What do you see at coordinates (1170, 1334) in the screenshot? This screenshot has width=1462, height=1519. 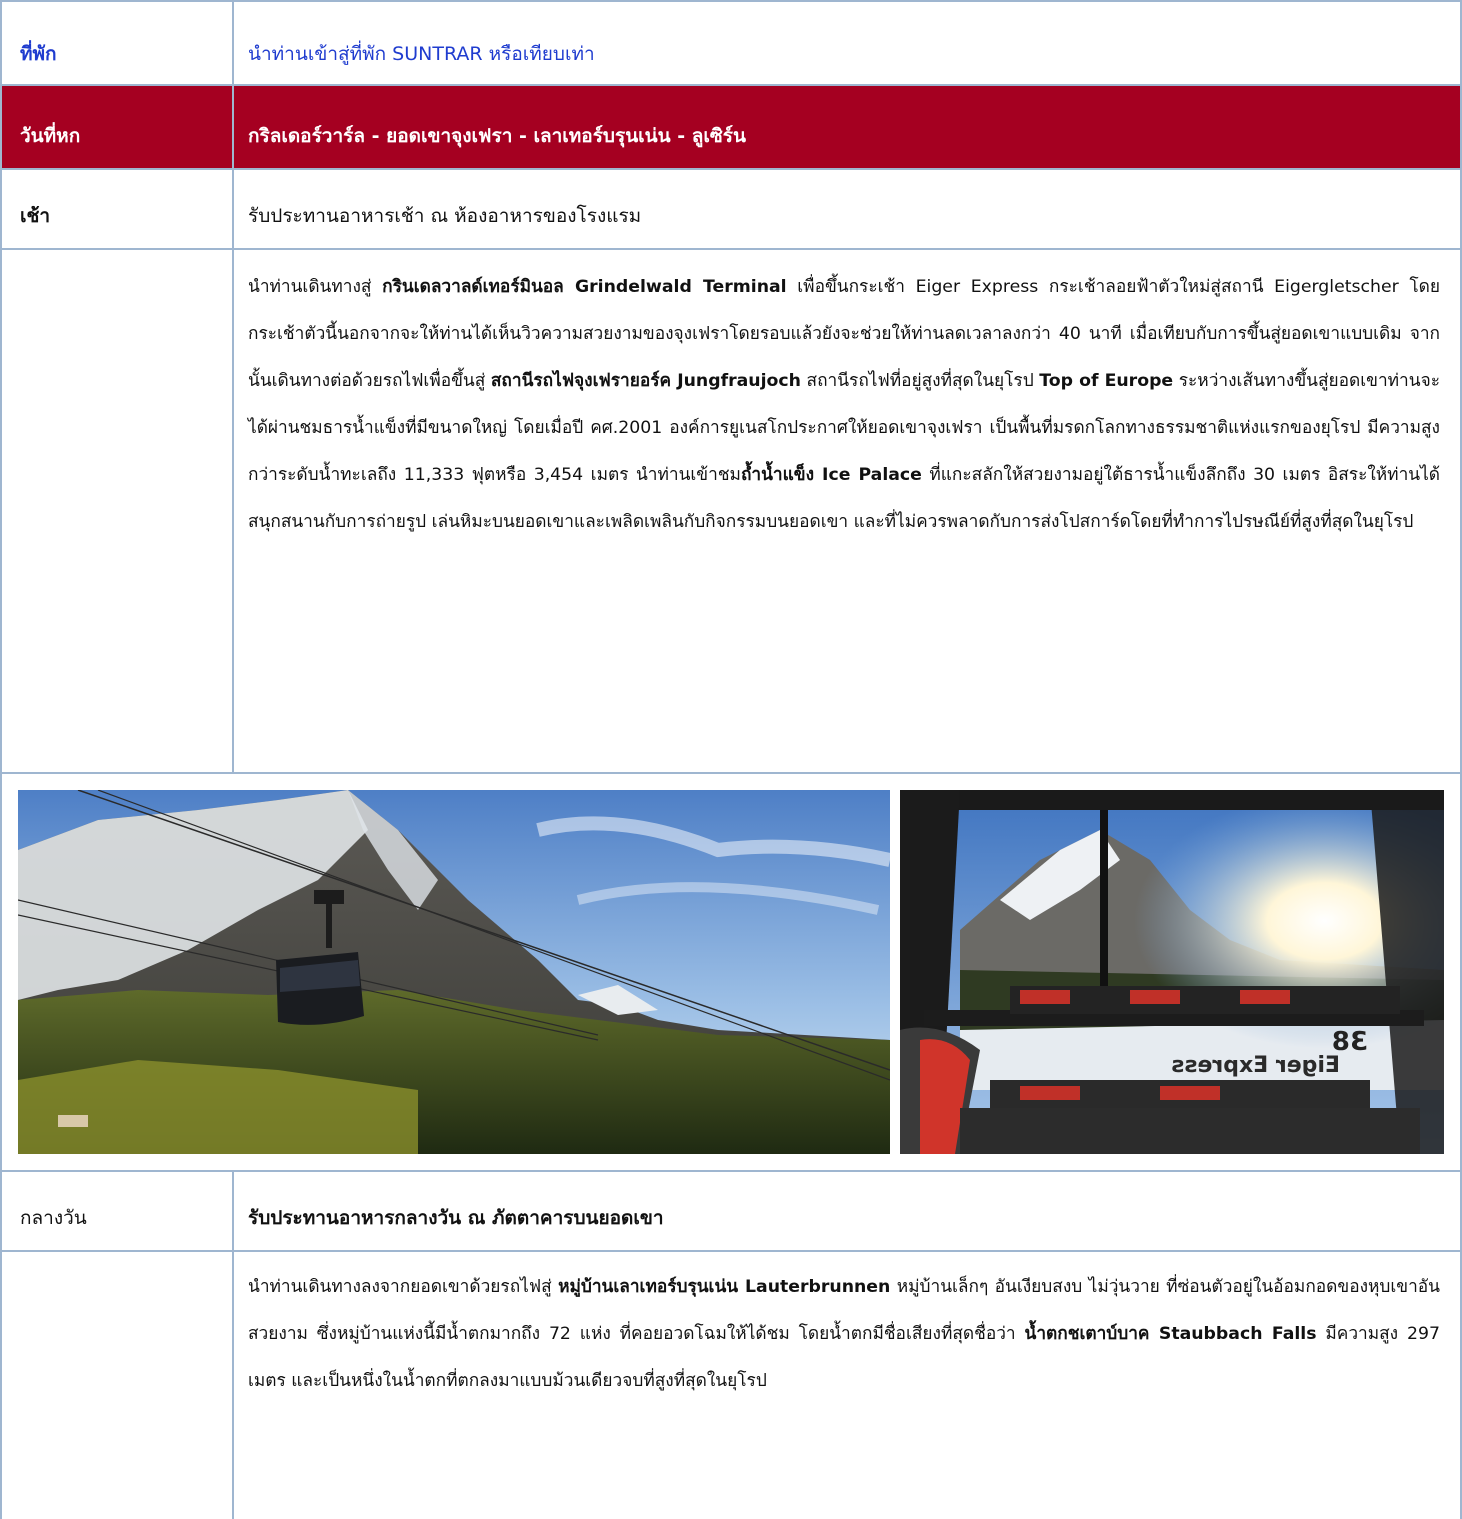 I see `afternoon-desc-bold-staubbach: น้ำตกชเตาบ์บาค Staubbach Falls` at bounding box center [1170, 1334].